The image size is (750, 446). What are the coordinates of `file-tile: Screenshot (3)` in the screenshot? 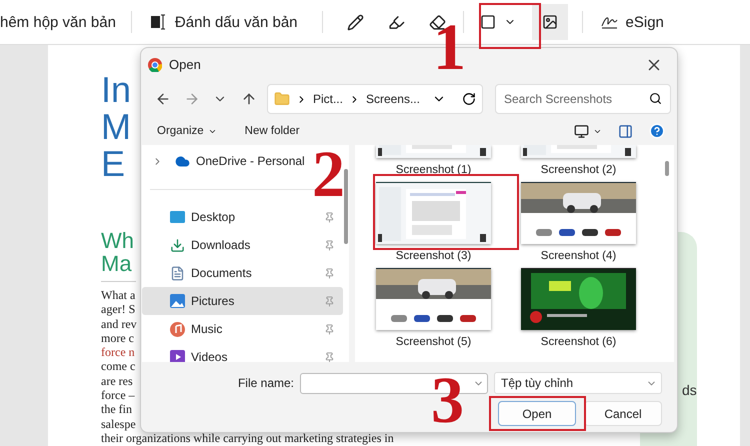 It's located at (433, 222).